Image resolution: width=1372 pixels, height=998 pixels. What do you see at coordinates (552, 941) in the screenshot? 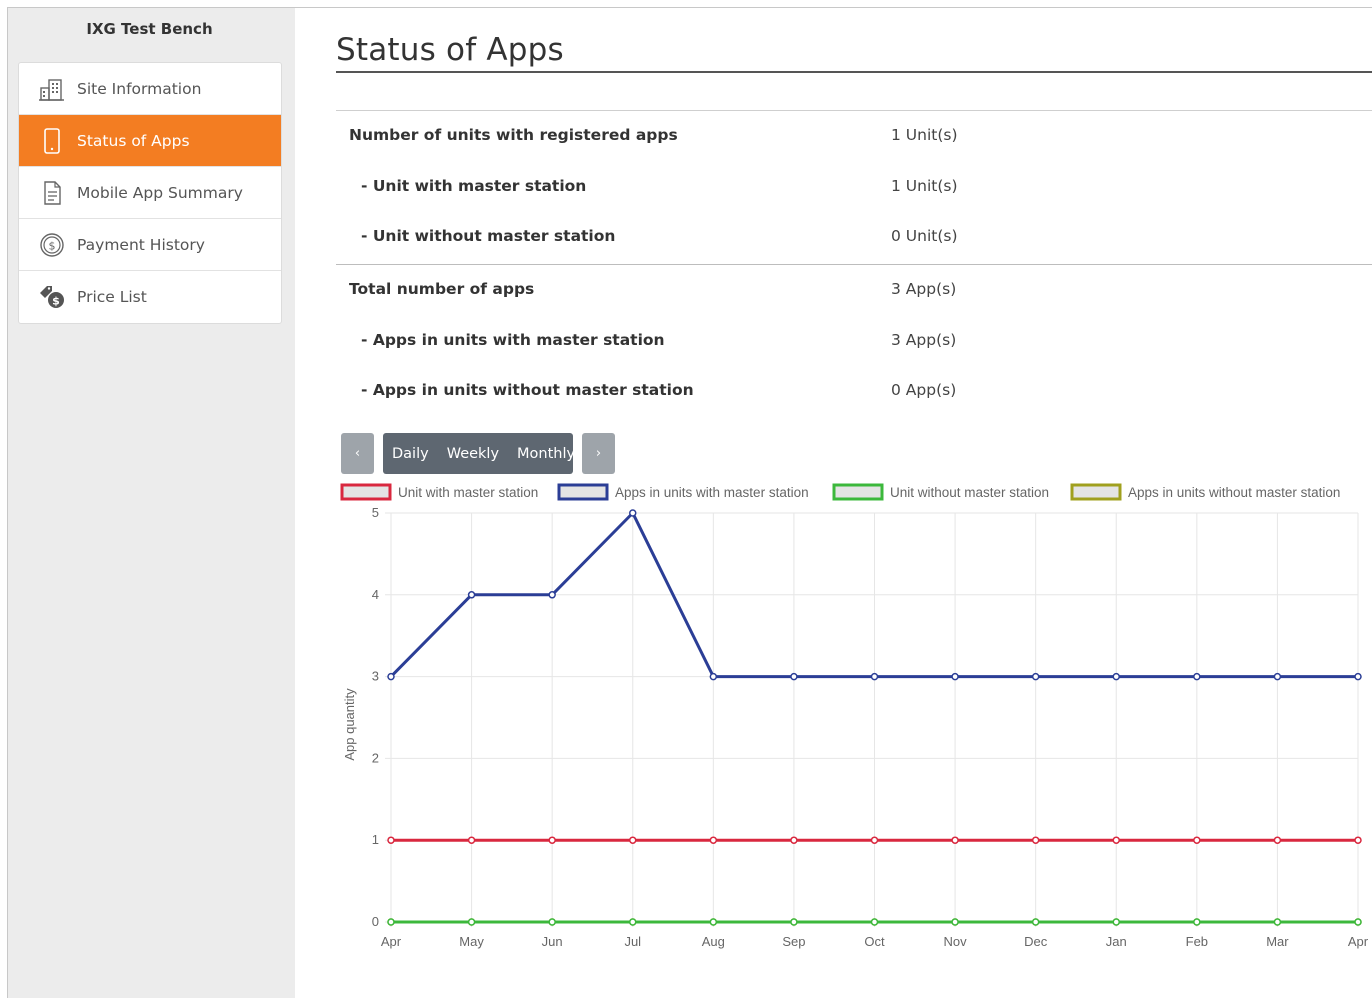
I see `x-tick-label: Jun` at bounding box center [552, 941].